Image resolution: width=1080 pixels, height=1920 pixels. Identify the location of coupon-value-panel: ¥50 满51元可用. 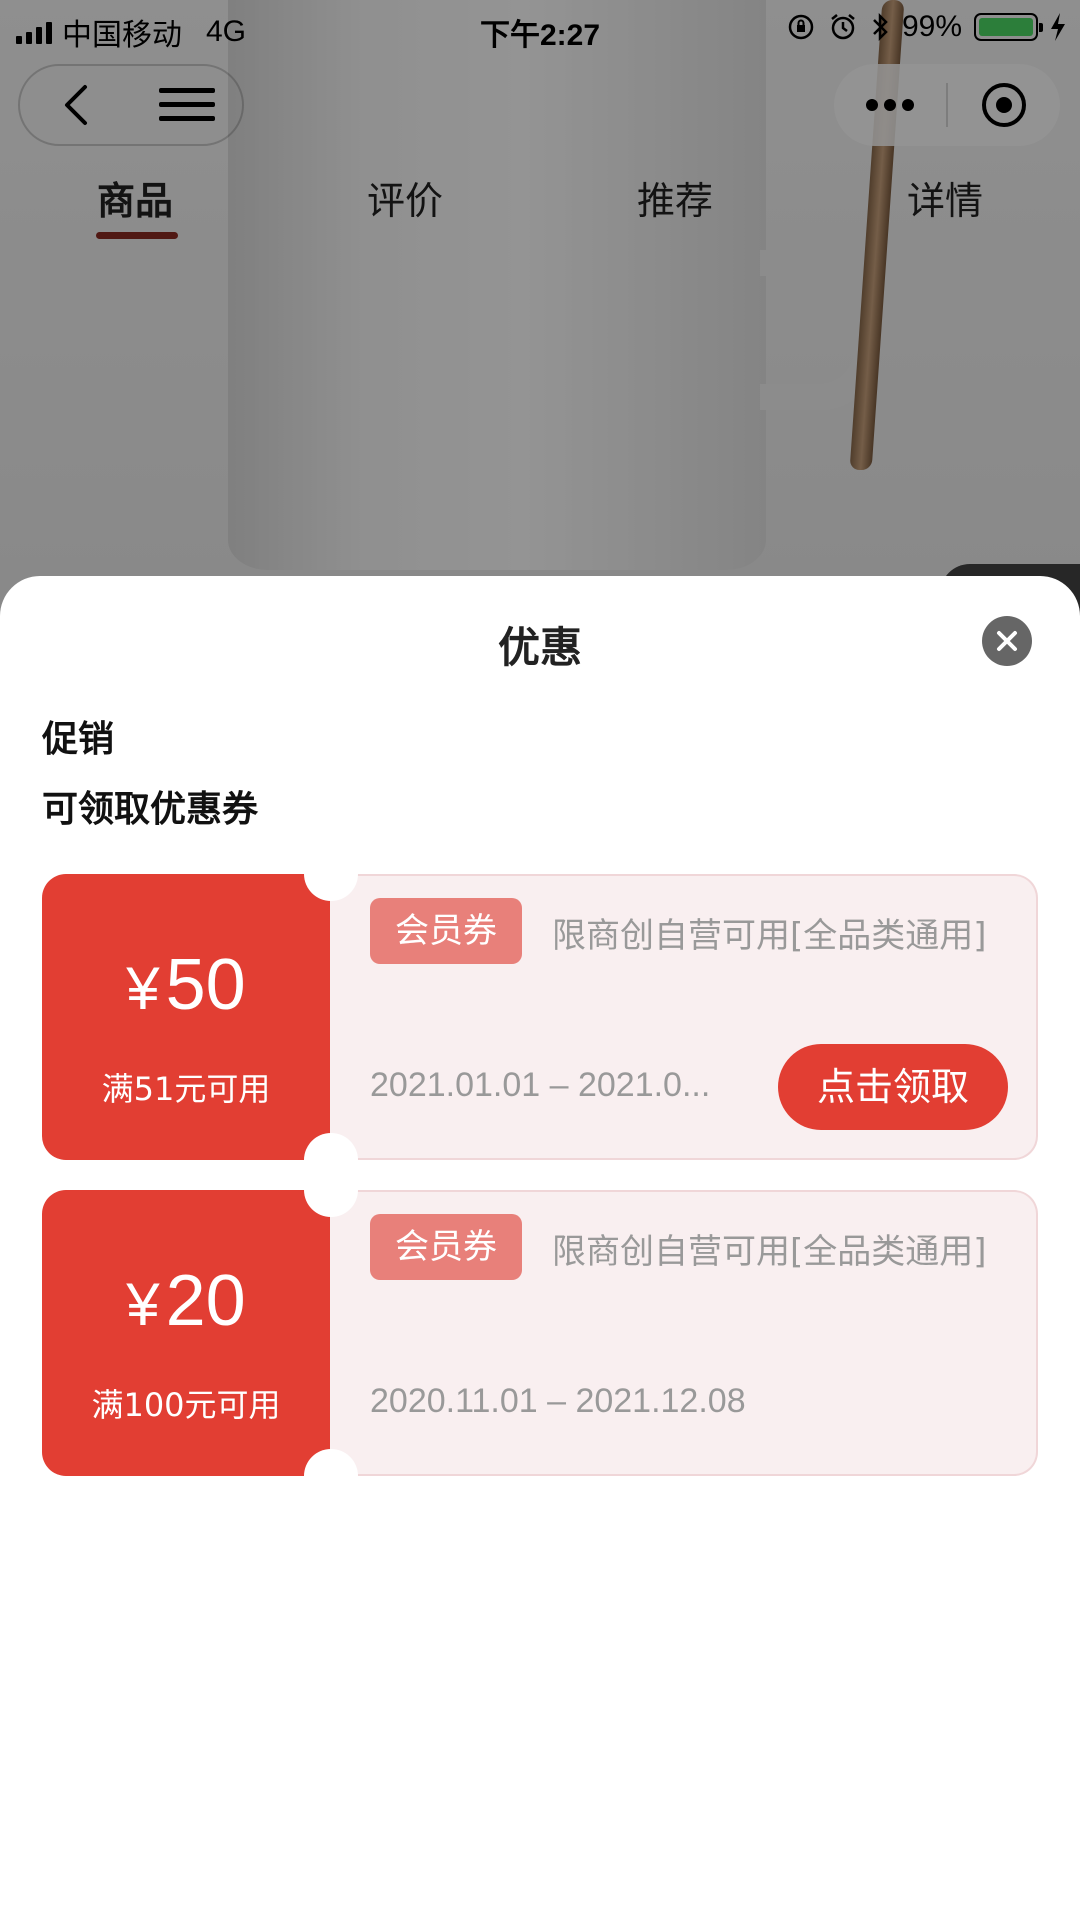
(186, 1017).